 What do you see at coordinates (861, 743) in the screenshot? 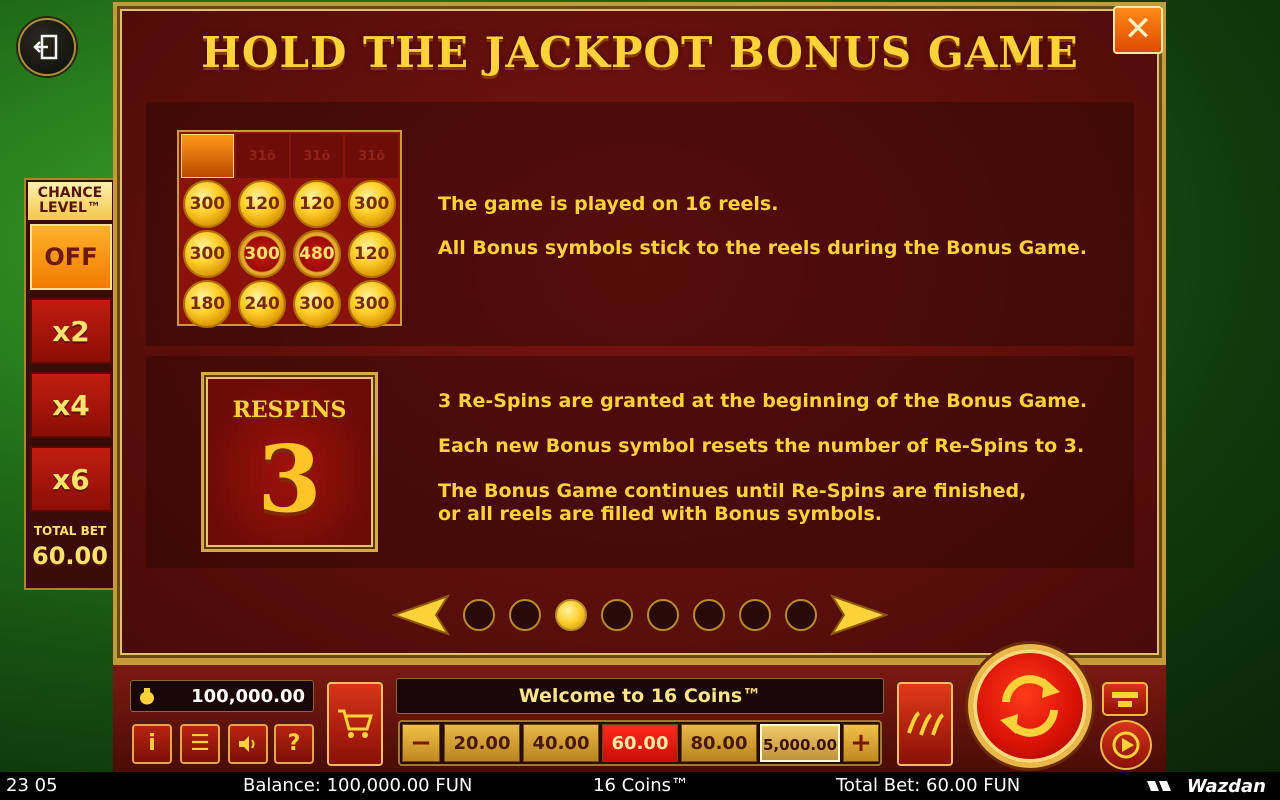
I see `bet-increase-button: +` at bounding box center [861, 743].